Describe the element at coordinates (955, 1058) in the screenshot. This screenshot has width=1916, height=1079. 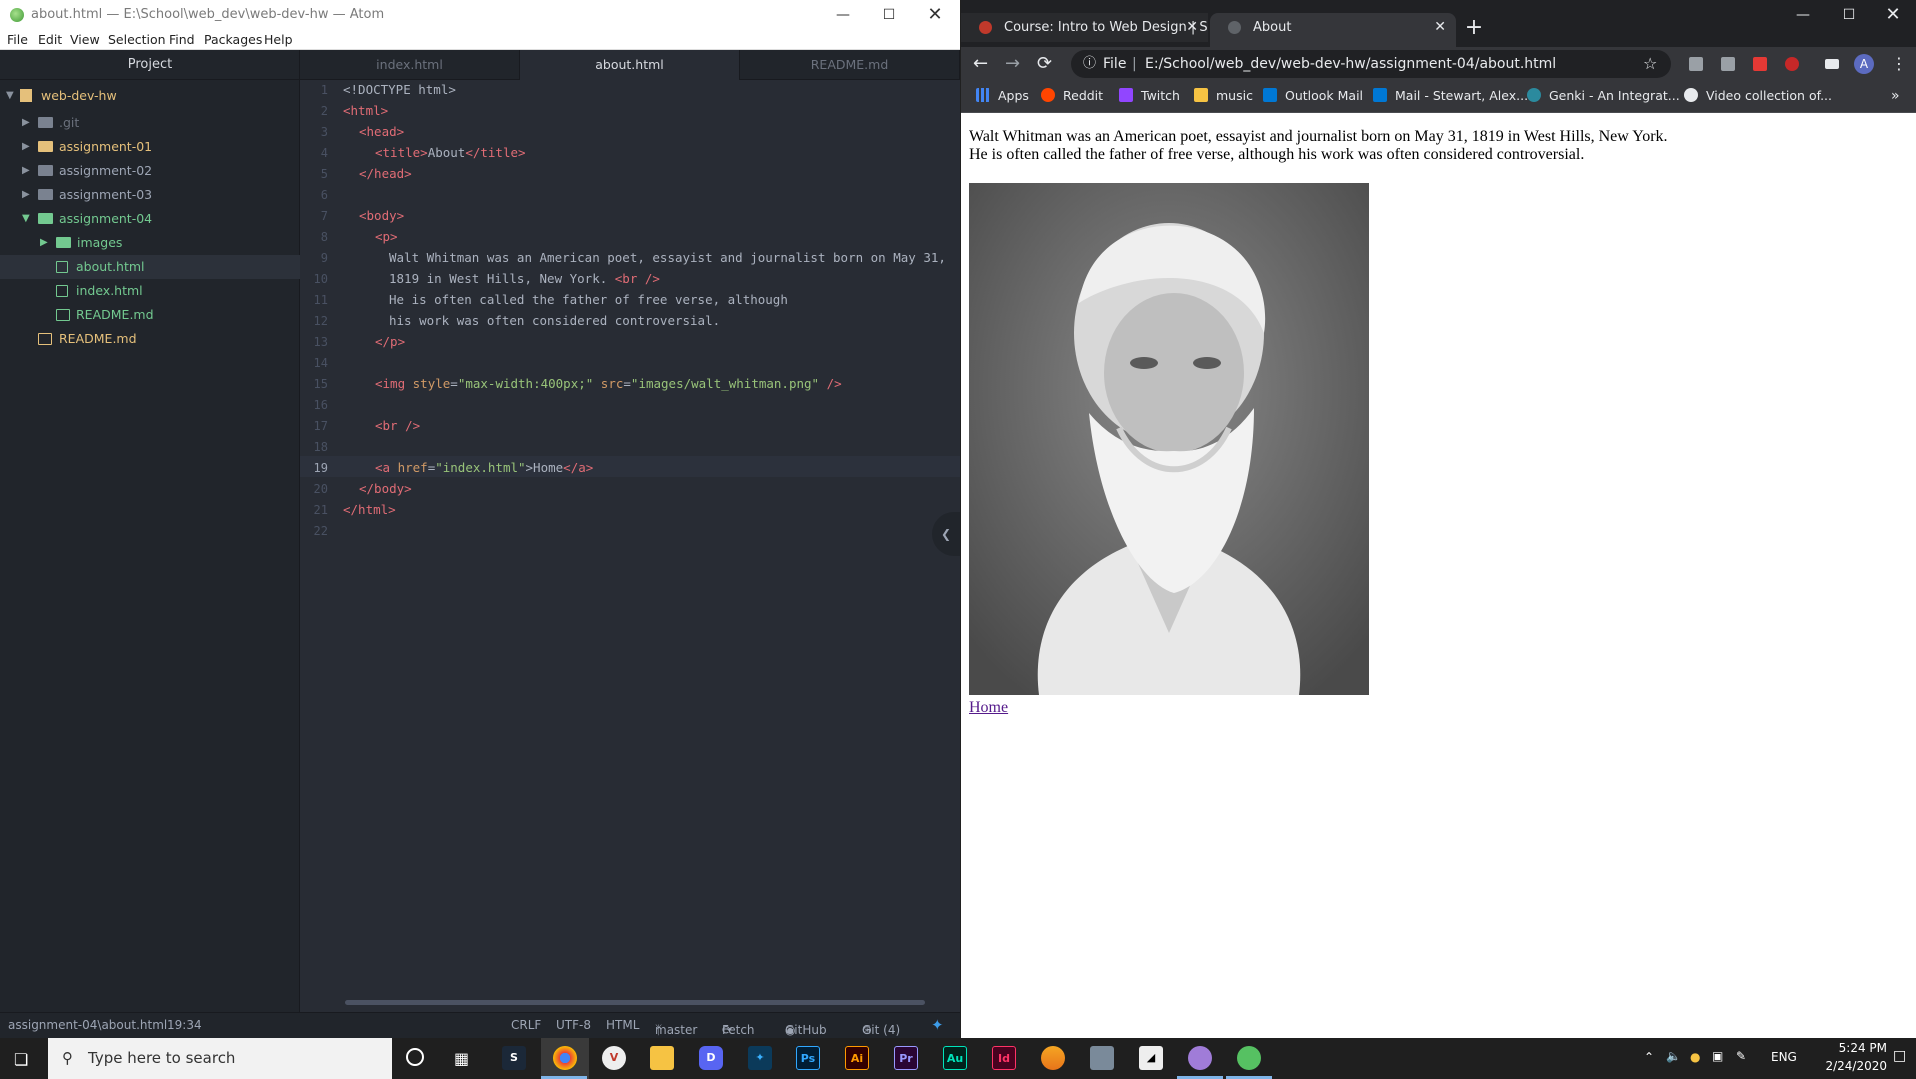
I see `audition-icon: Au` at that location.